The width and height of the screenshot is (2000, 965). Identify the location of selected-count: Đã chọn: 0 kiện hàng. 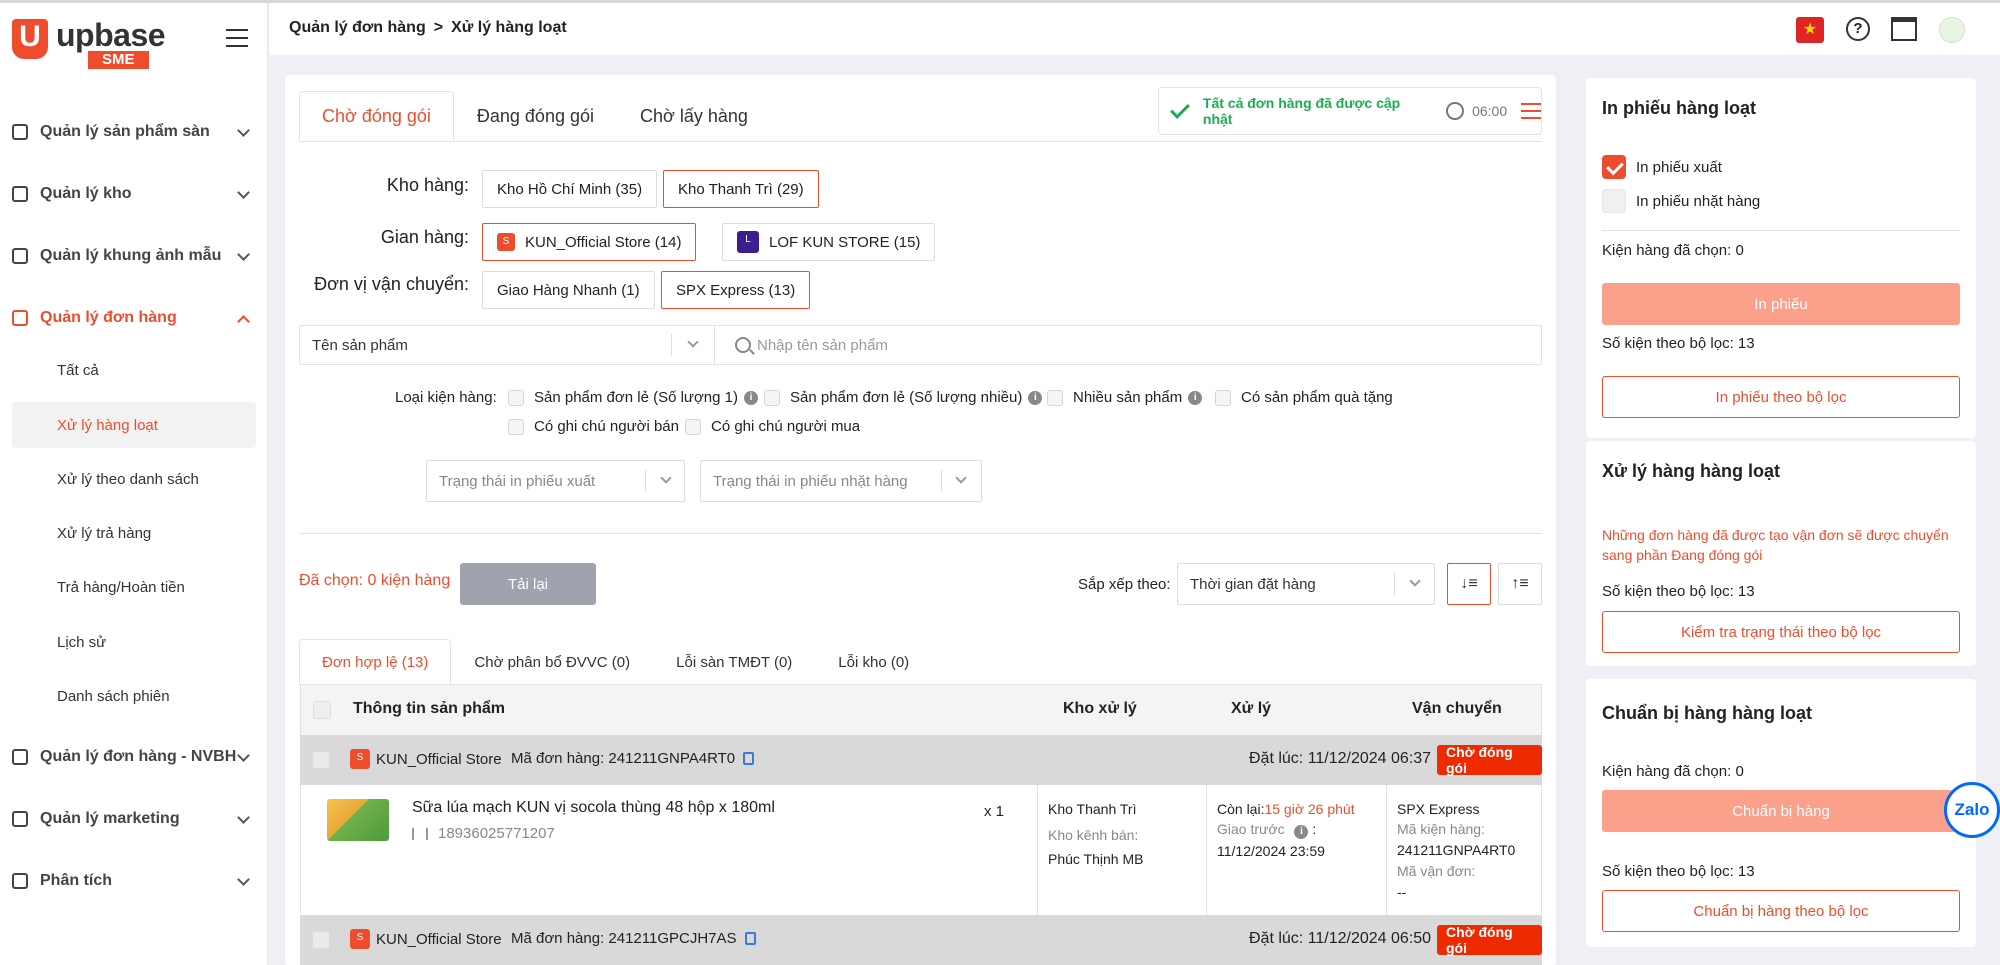
(375, 580).